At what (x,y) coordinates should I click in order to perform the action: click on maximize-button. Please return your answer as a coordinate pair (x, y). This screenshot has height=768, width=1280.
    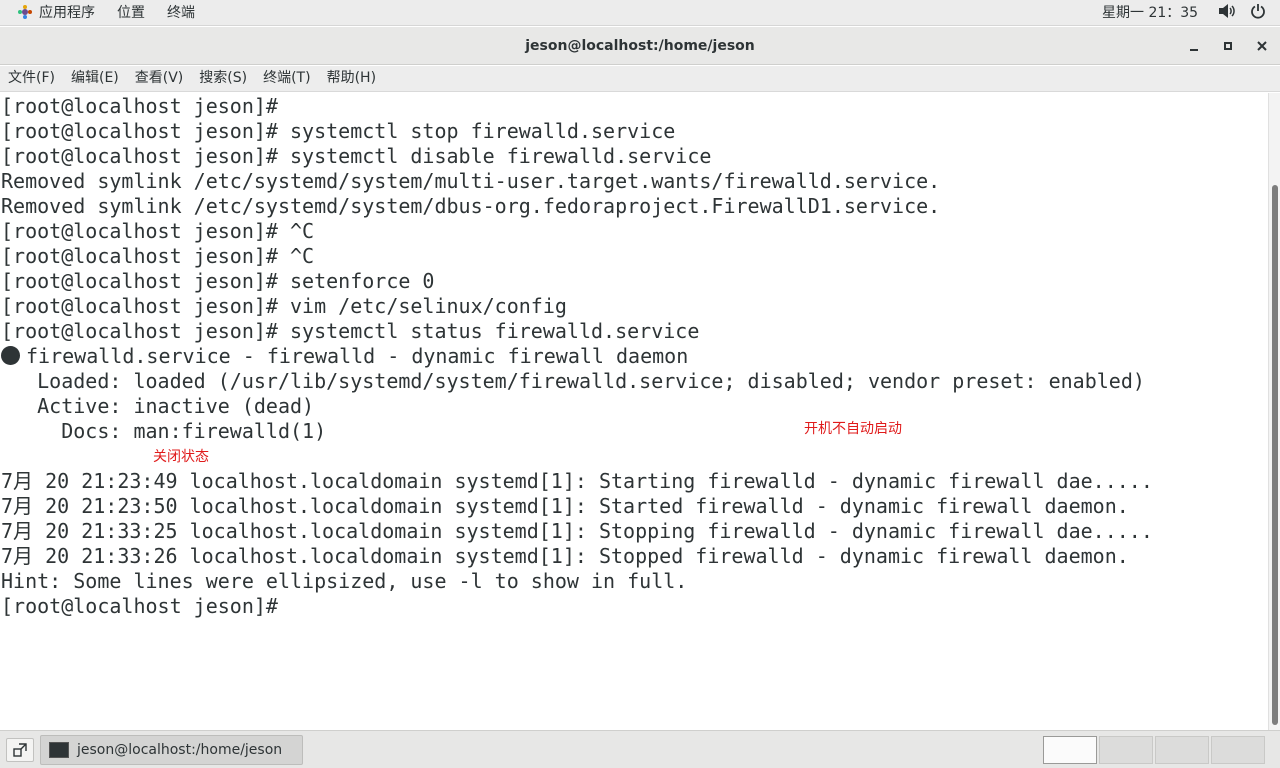
    Looking at the image, I should click on (1228, 46).